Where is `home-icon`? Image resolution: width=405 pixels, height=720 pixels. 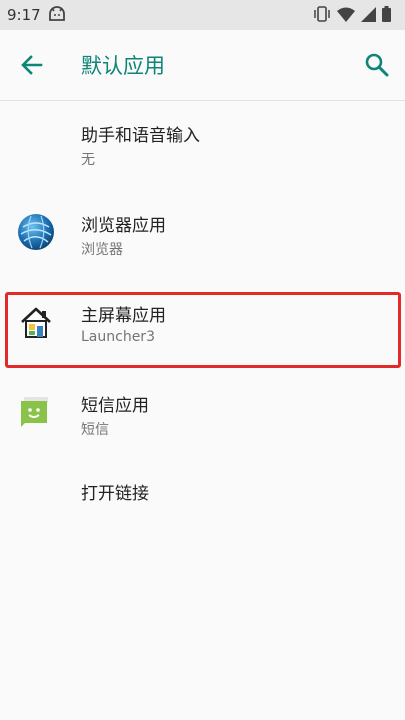 home-icon is located at coordinates (36, 322).